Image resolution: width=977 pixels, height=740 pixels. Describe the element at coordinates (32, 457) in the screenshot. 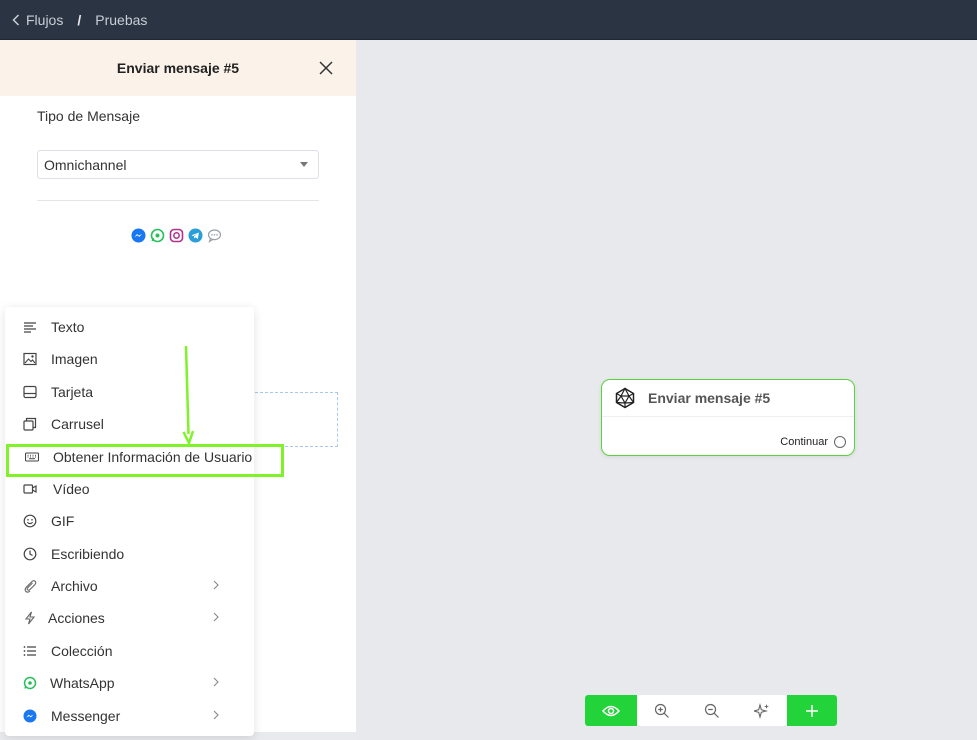

I see `keyboard-icon` at that location.